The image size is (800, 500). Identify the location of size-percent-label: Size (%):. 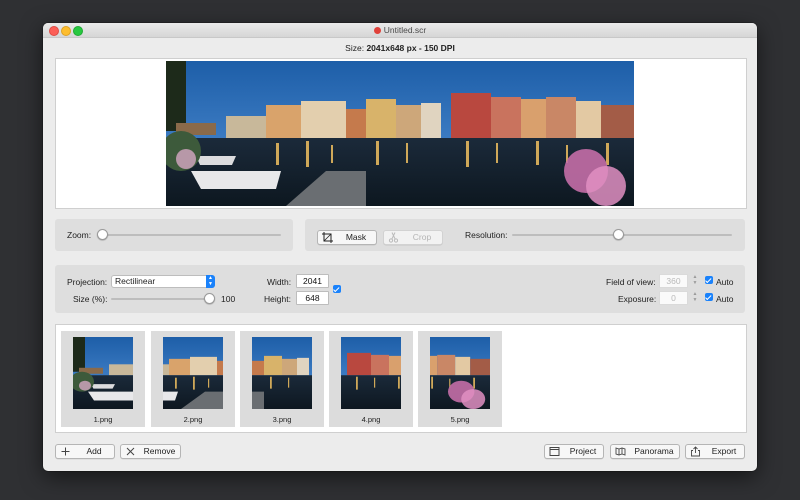
(90, 299).